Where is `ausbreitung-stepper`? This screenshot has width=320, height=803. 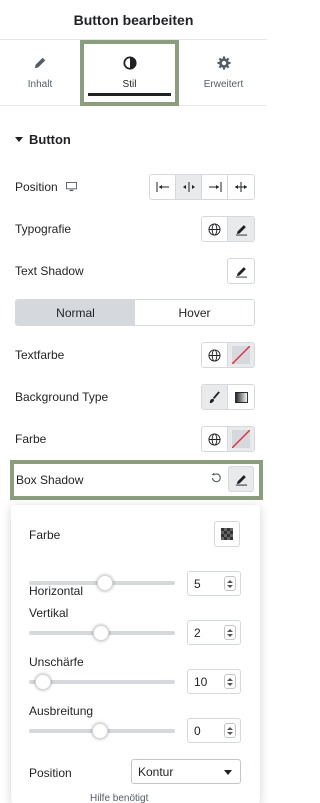 ausbreitung-stepper is located at coordinates (230, 730).